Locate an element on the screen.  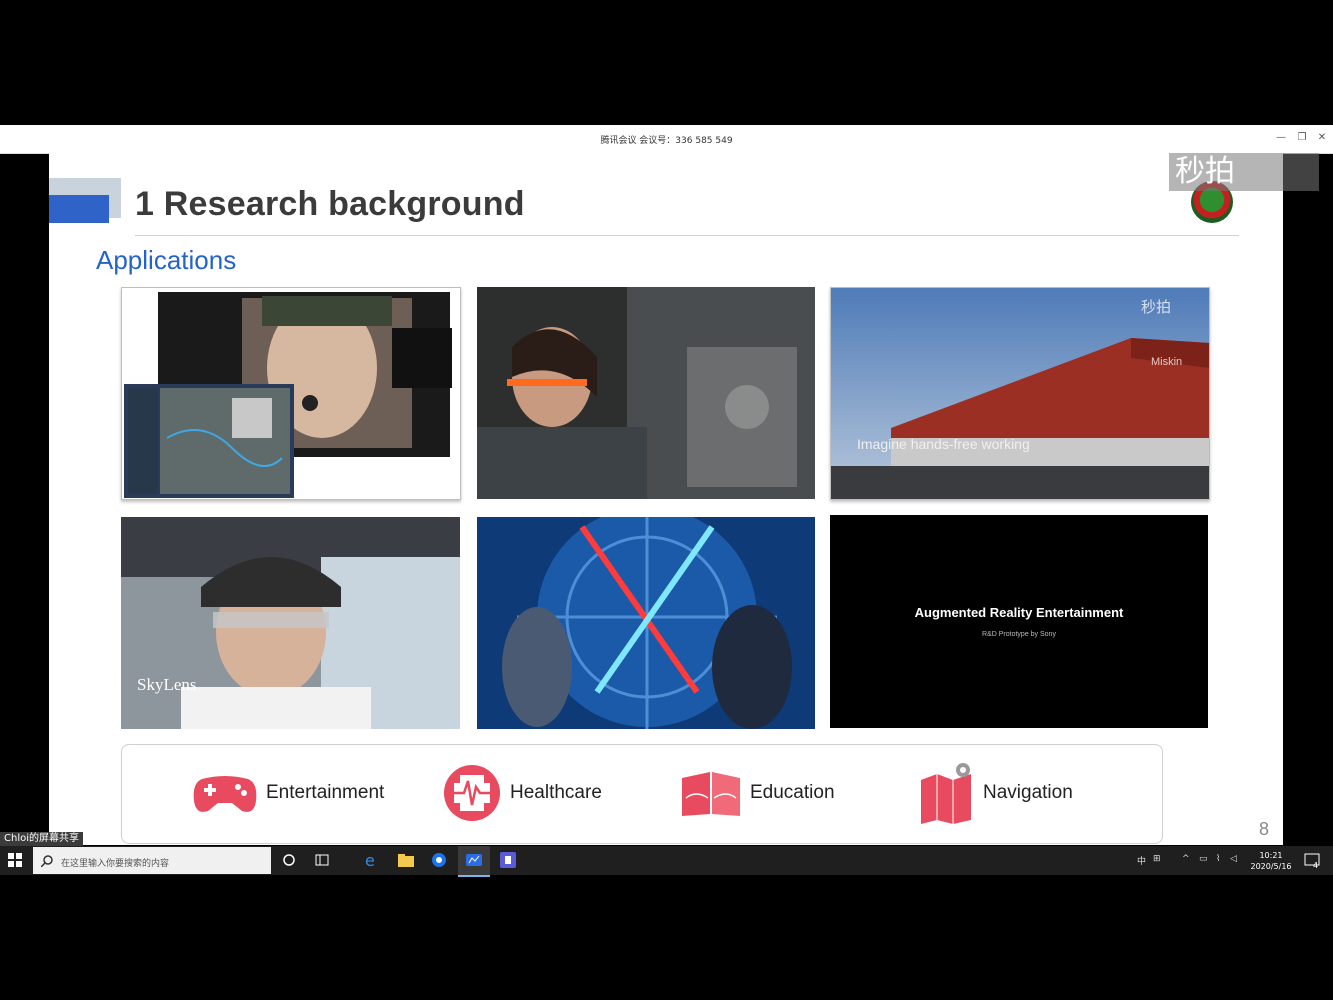
gamepad-icon is located at coordinates (225, 794).